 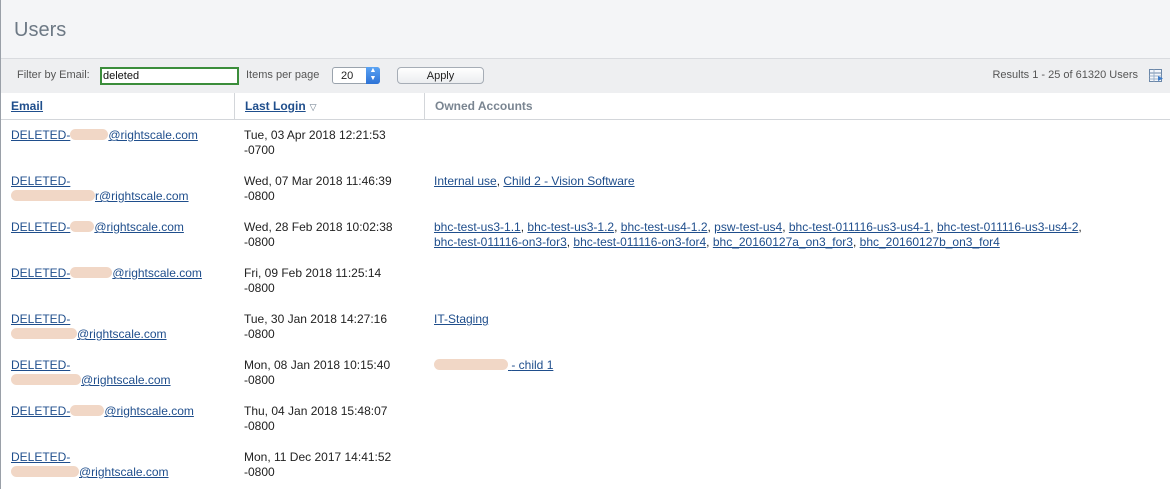 What do you see at coordinates (169, 76) in the screenshot?
I see `filter-email-input` at bounding box center [169, 76].